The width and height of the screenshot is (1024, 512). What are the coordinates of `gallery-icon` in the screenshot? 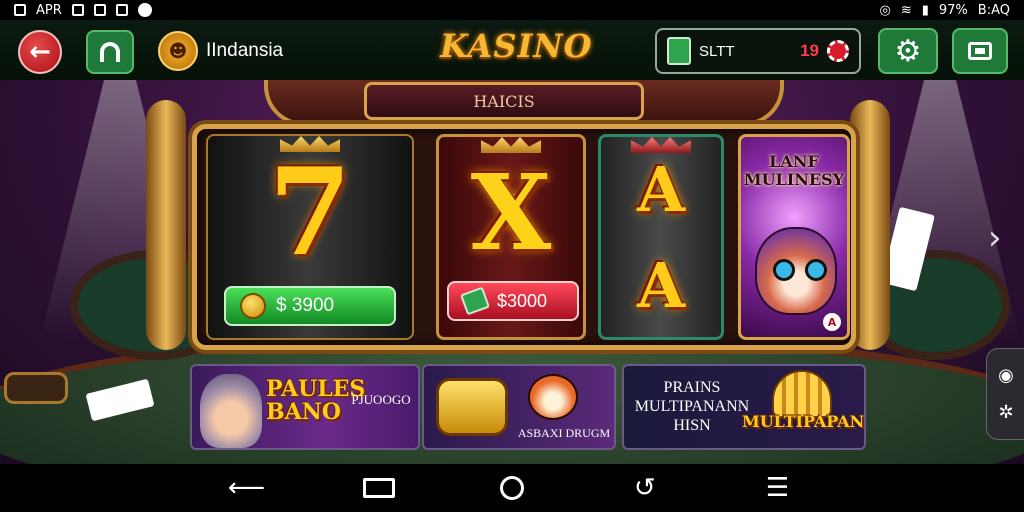 It's located at (121, 10).